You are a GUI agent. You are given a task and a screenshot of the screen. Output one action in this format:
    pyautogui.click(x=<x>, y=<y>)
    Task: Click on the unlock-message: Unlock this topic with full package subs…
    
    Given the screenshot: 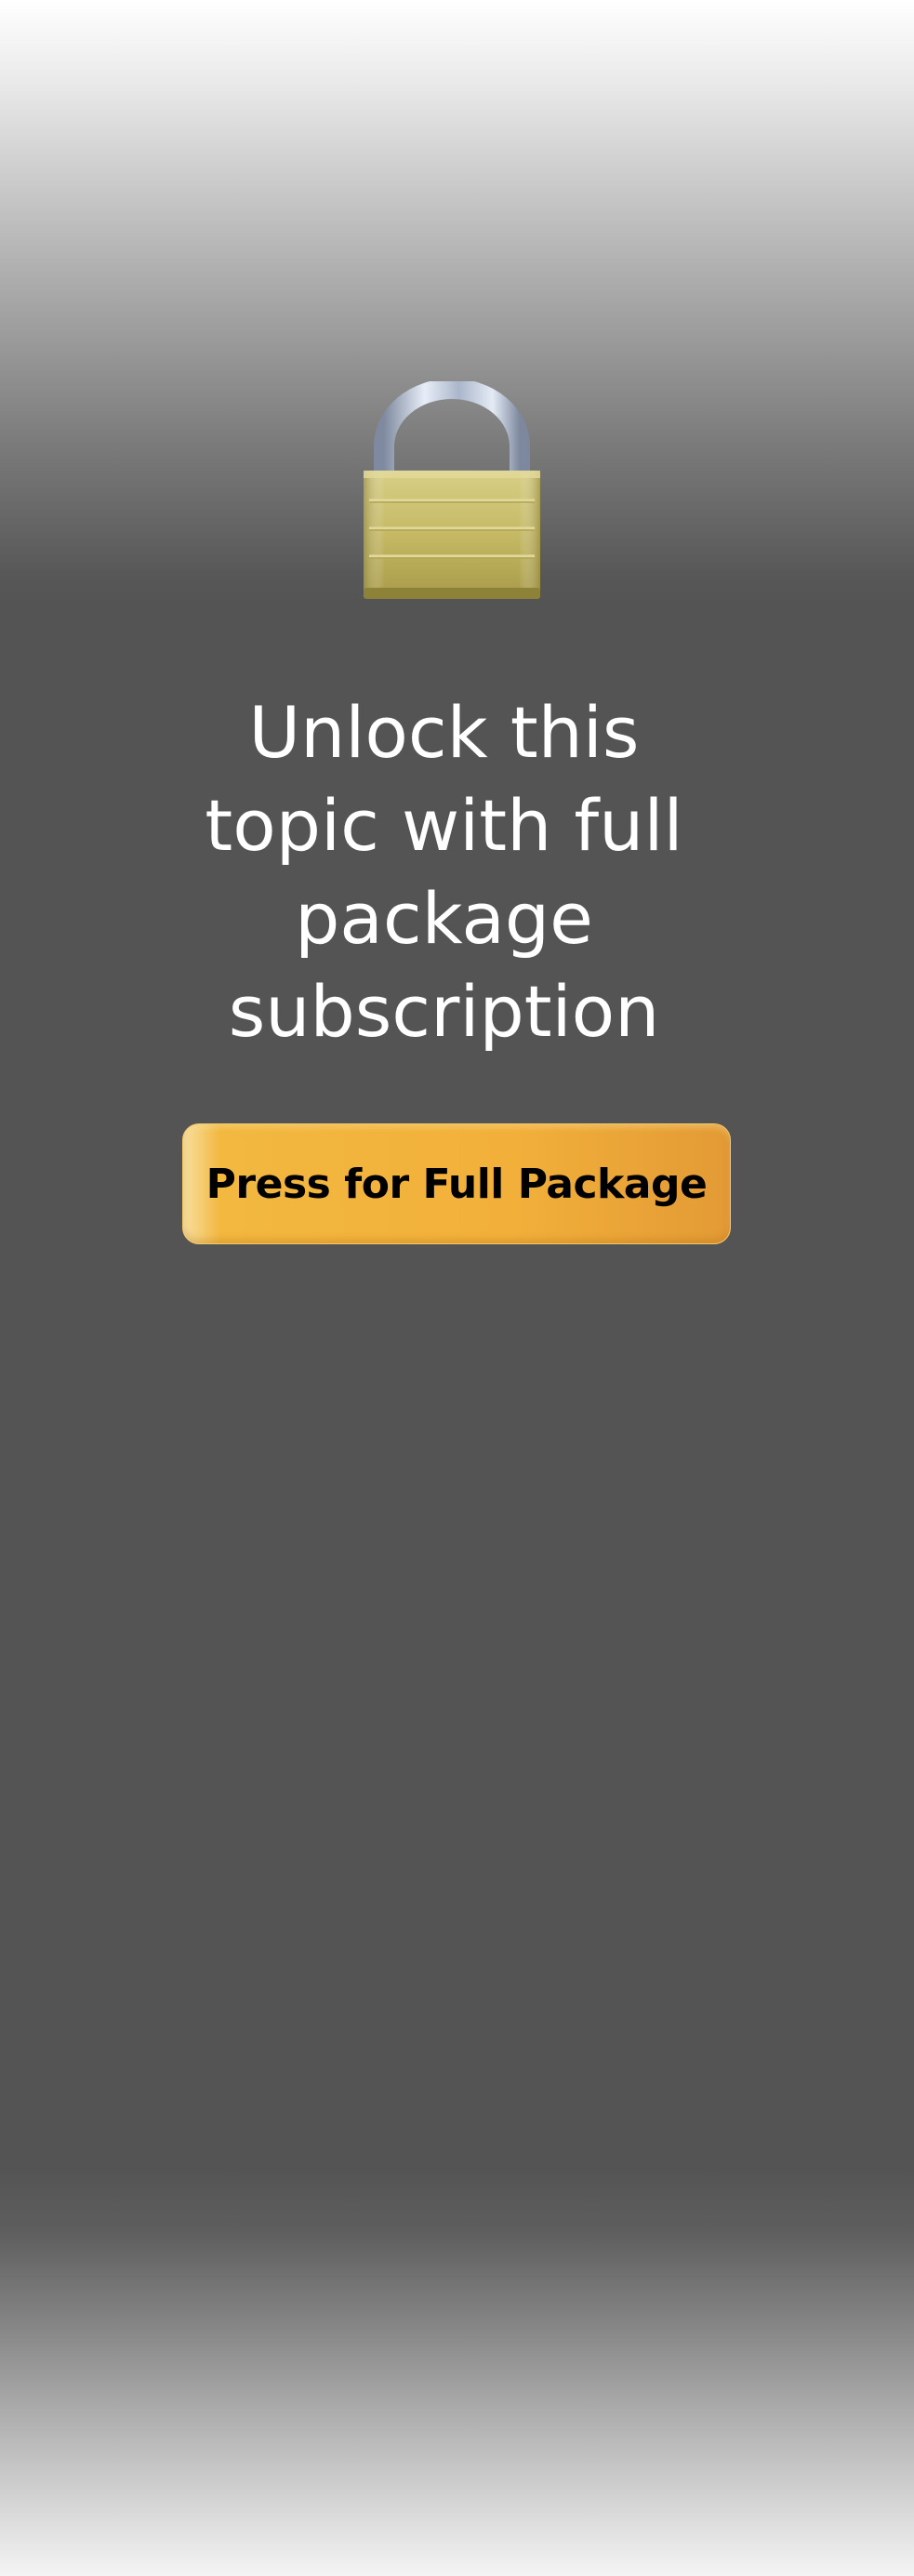 What is the action you would take?
    pyautogui.click(x=443, y=872)
    